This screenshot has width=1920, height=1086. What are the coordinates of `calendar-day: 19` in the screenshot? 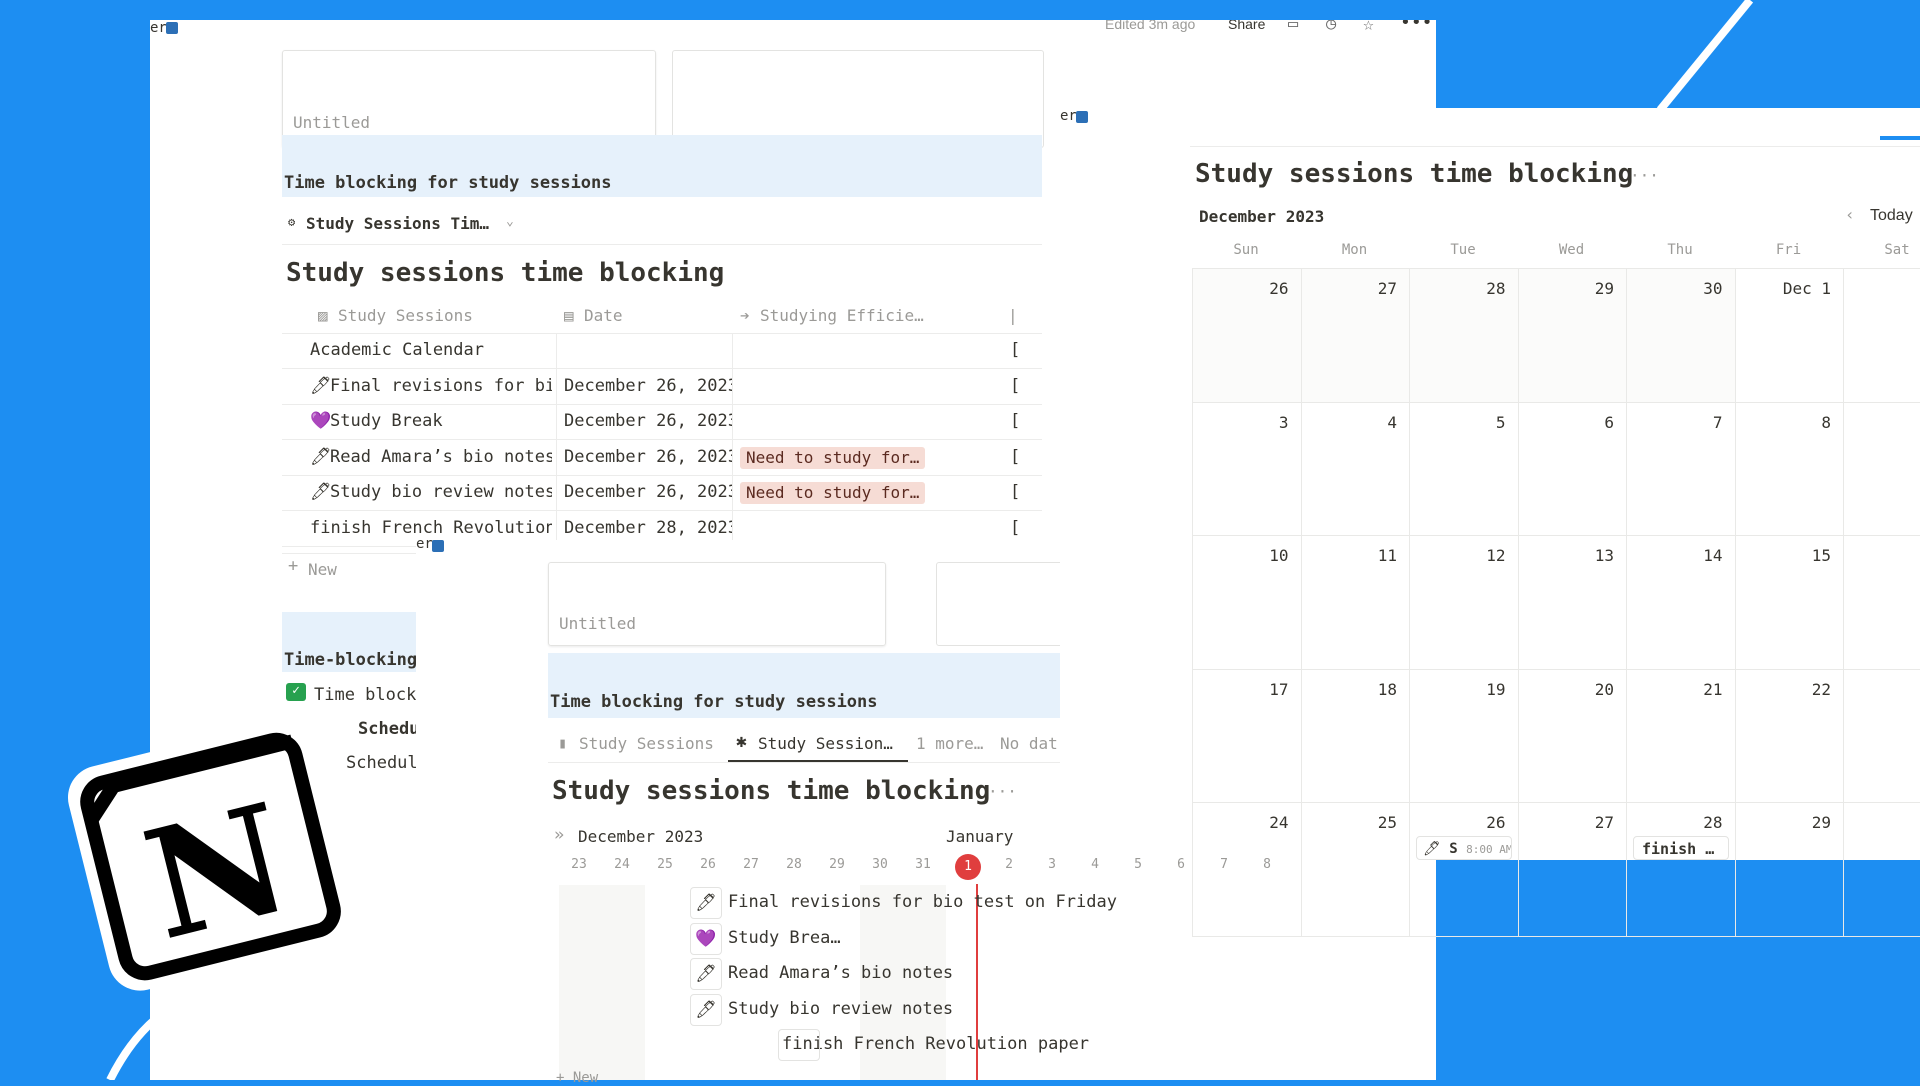 It's located at (1464, 736).